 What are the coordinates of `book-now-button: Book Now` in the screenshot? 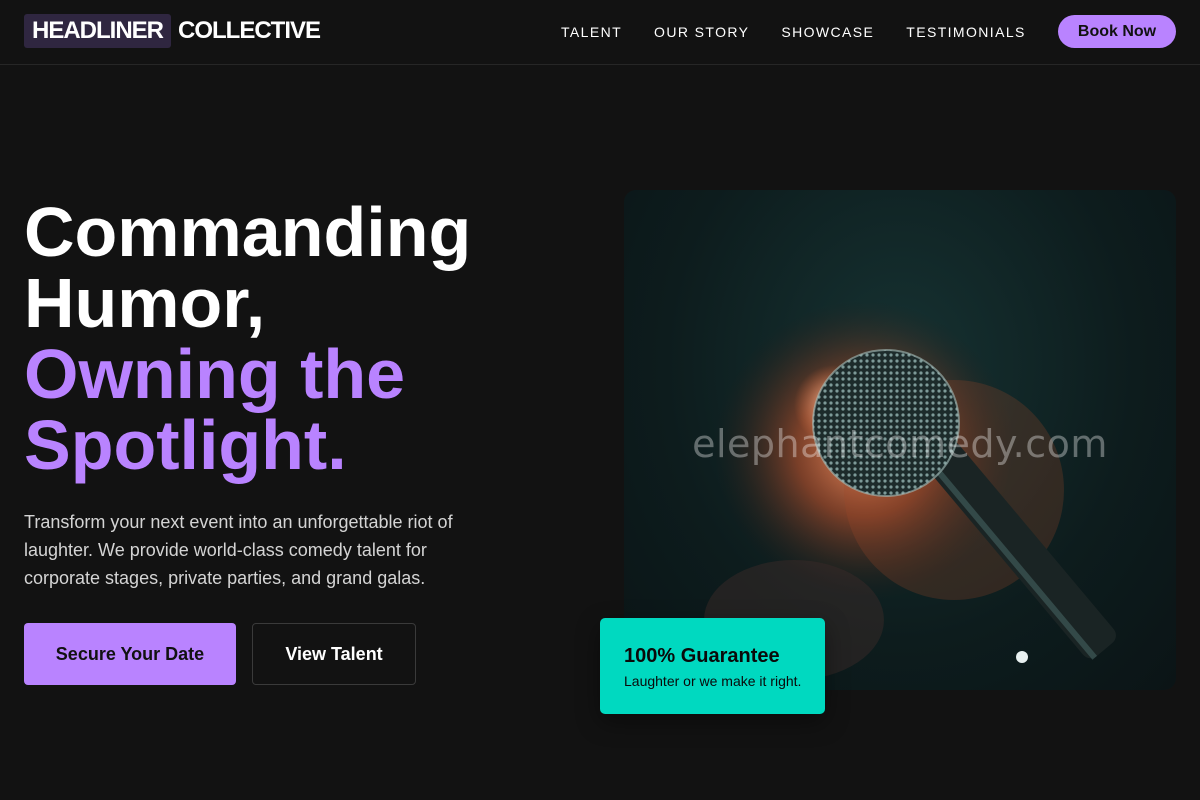 It's located at (1117, 31).